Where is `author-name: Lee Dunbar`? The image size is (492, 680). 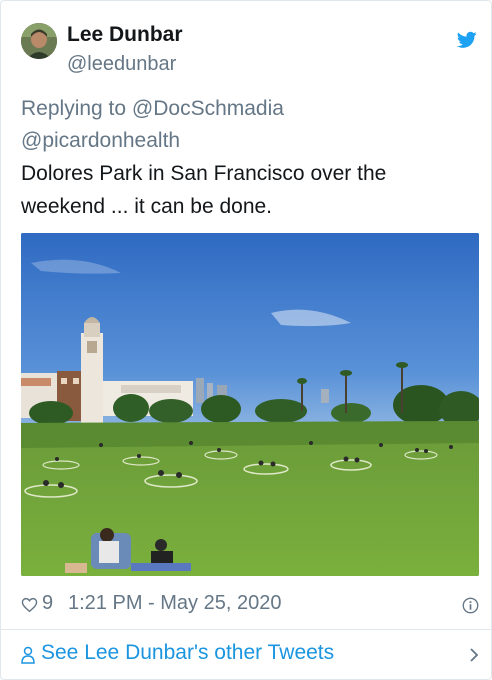 author-name: Lee Dunbar is located at coordinates (125, 35).